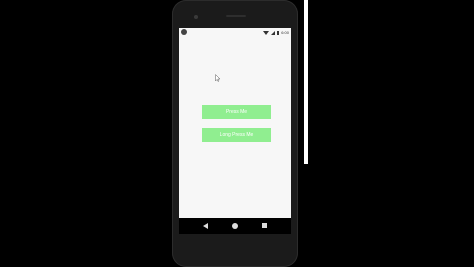  What do you see at coordinates (196, 17) in the screenshot?
I see `front-camera` at bounding box center [196, 17].